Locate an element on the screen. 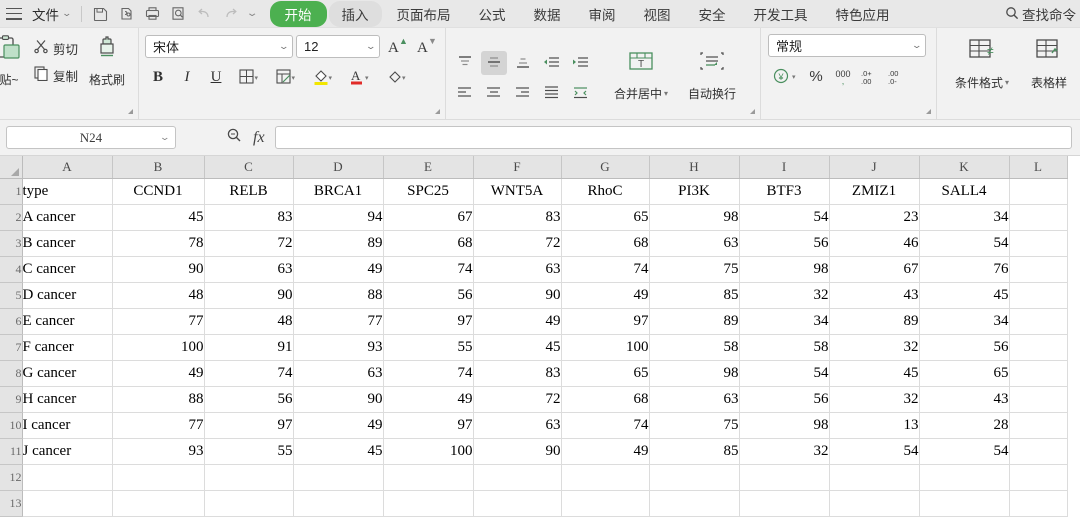 This screenshot has width=1080, height=529. cell-b8: 49 is located at coordinates (158, 373).